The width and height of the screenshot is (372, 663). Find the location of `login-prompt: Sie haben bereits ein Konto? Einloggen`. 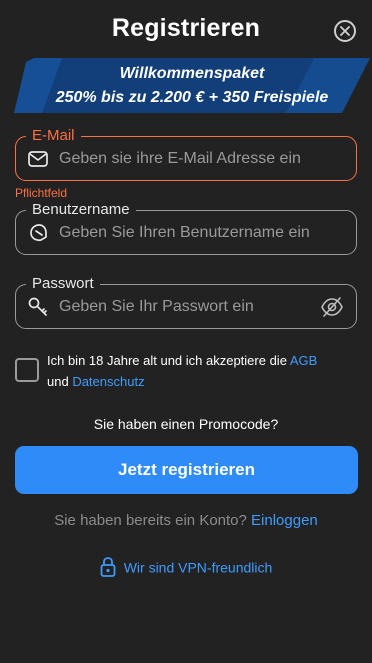

login-prompt: Sie haben bereits ein Konto? Einloggen is located at coordinates (186, 520).